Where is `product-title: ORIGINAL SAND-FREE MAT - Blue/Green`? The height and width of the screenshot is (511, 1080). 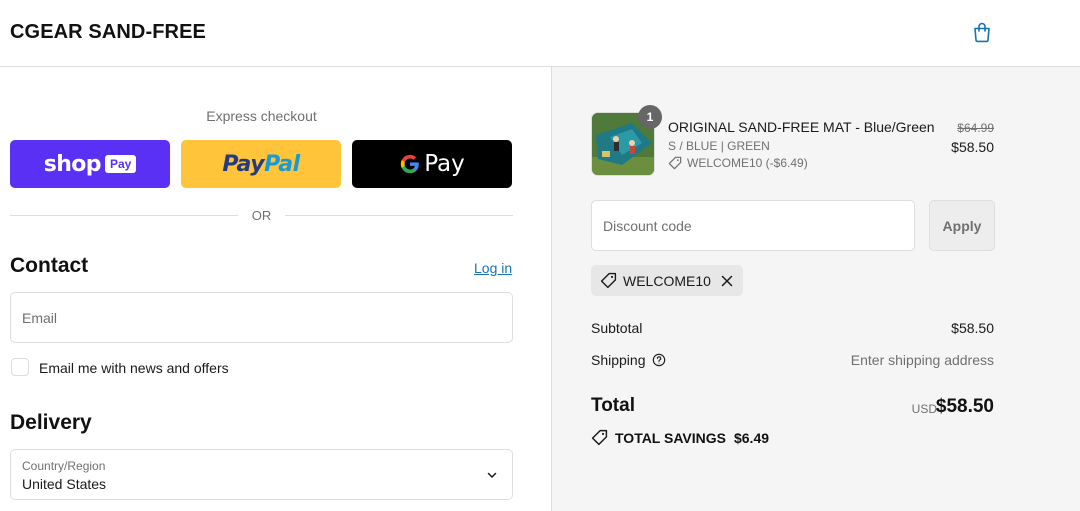 product-title: ORIGINAL SAND-FREE MAT - Blue/Green is located at coordinates (801, 127).